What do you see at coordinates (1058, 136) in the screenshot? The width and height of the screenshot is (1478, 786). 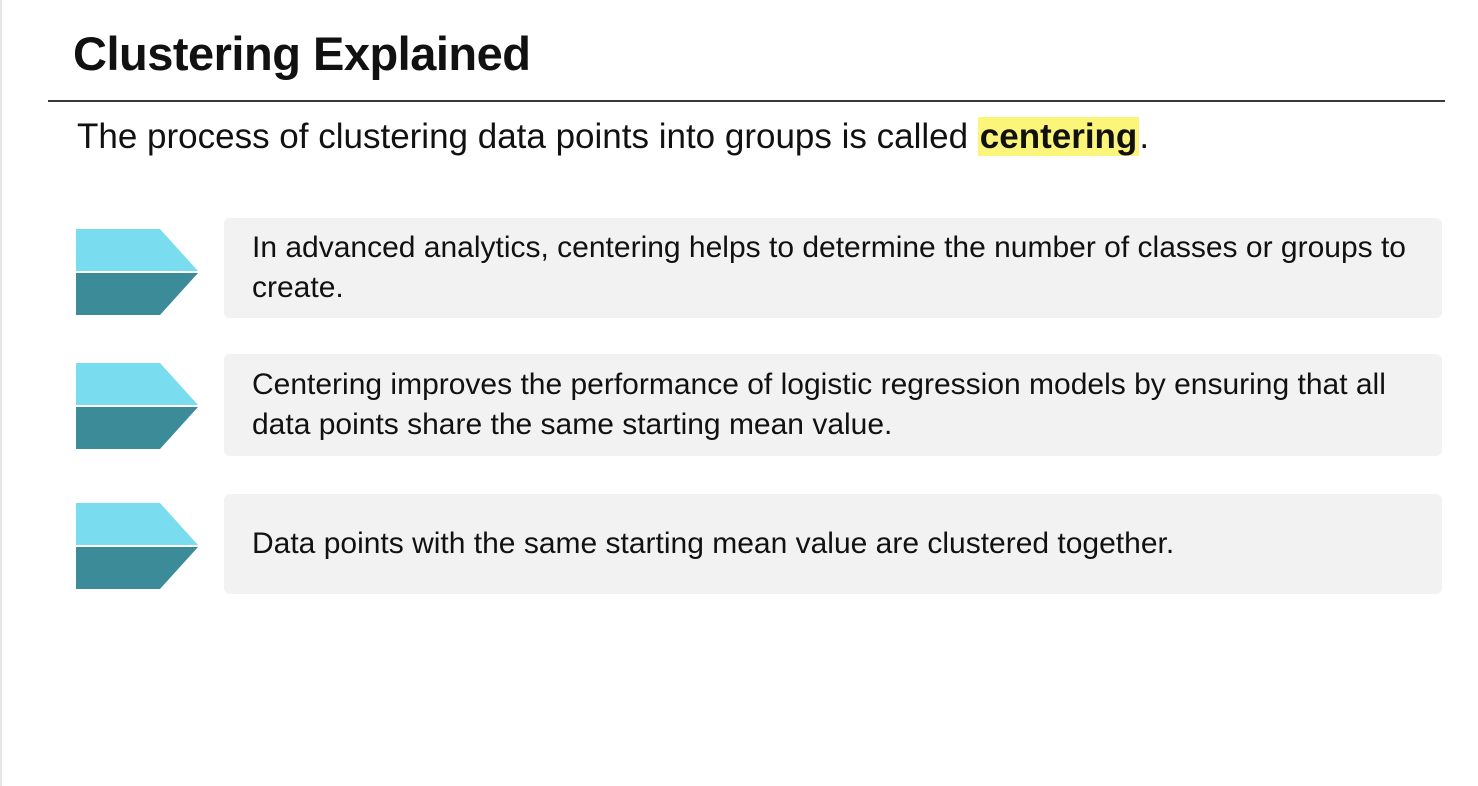 I see `highlighted-term: centering` at bounding box center [1058, 136].